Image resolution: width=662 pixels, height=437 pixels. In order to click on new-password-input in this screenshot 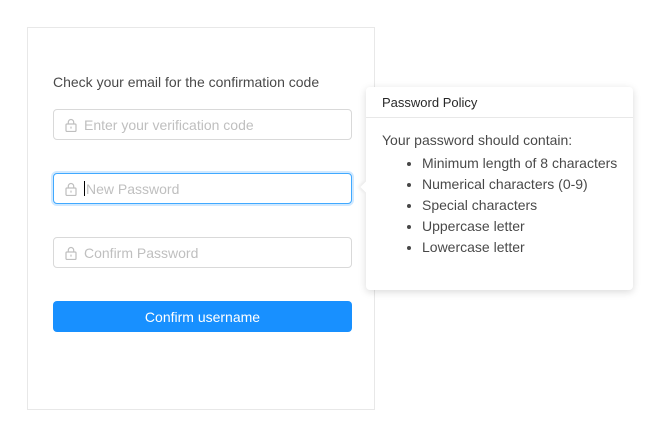, I will do `click(206, 188)`.